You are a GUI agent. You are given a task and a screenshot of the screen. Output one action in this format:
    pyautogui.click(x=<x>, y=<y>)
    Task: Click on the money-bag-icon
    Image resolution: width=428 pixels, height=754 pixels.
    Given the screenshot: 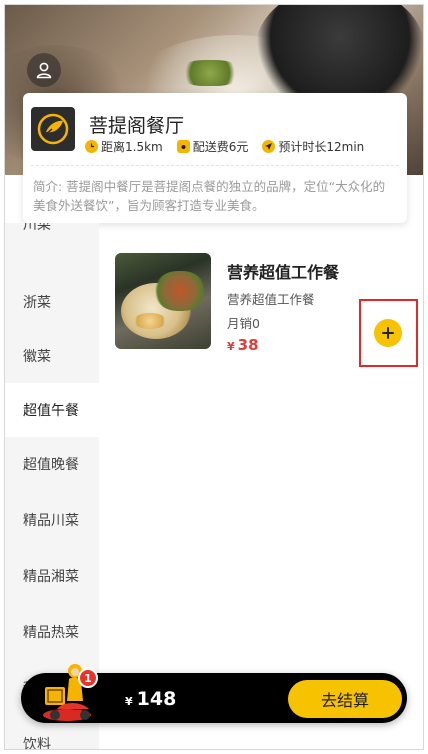 What is the action you would take?
    pyautogui.click(x=183, y=146)
    